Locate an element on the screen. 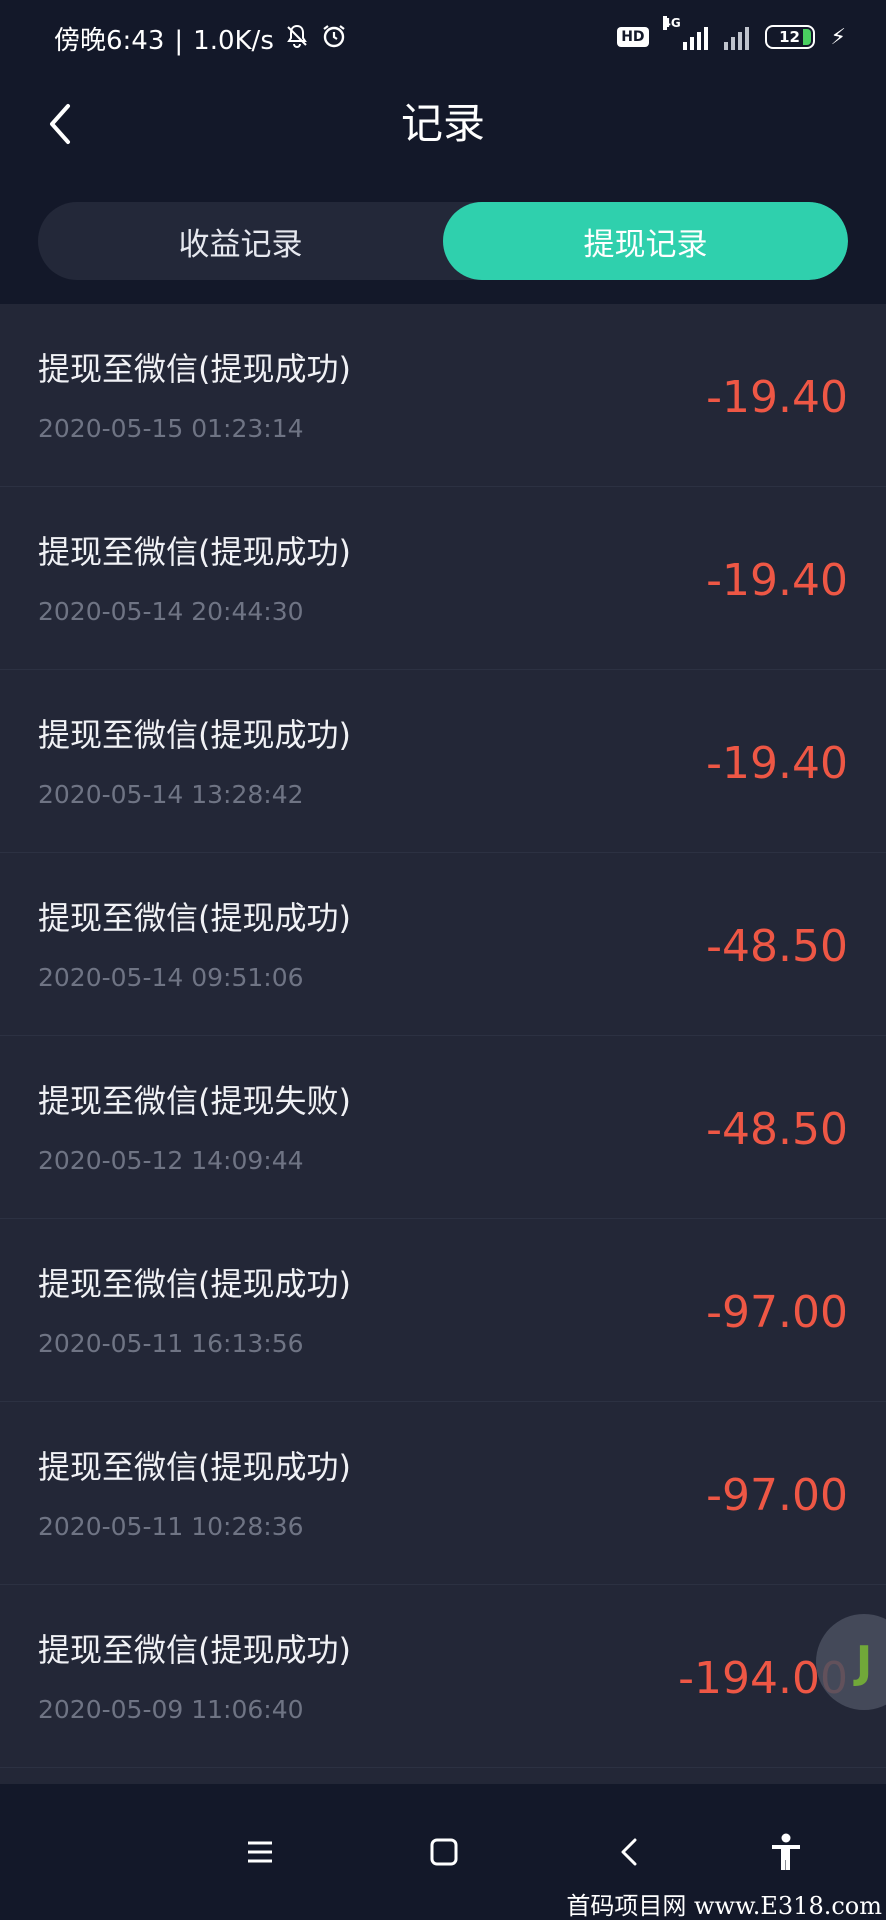 This screenshot has width=886, height=1920. status-bar: 傍晚6:43 | 1.0K/s HD 4G 12 ⚡ is located at coordinates (443, 40).